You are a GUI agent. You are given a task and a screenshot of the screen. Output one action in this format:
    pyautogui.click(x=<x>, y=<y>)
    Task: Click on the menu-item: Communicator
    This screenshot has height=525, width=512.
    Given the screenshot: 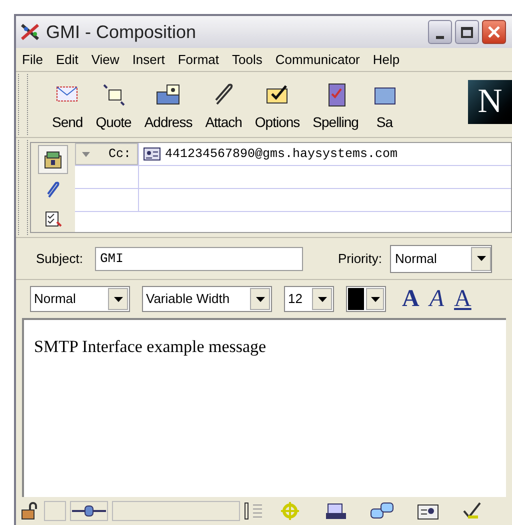 What is the action you would take?
    pyautogui.click(x=317, y=60)
    